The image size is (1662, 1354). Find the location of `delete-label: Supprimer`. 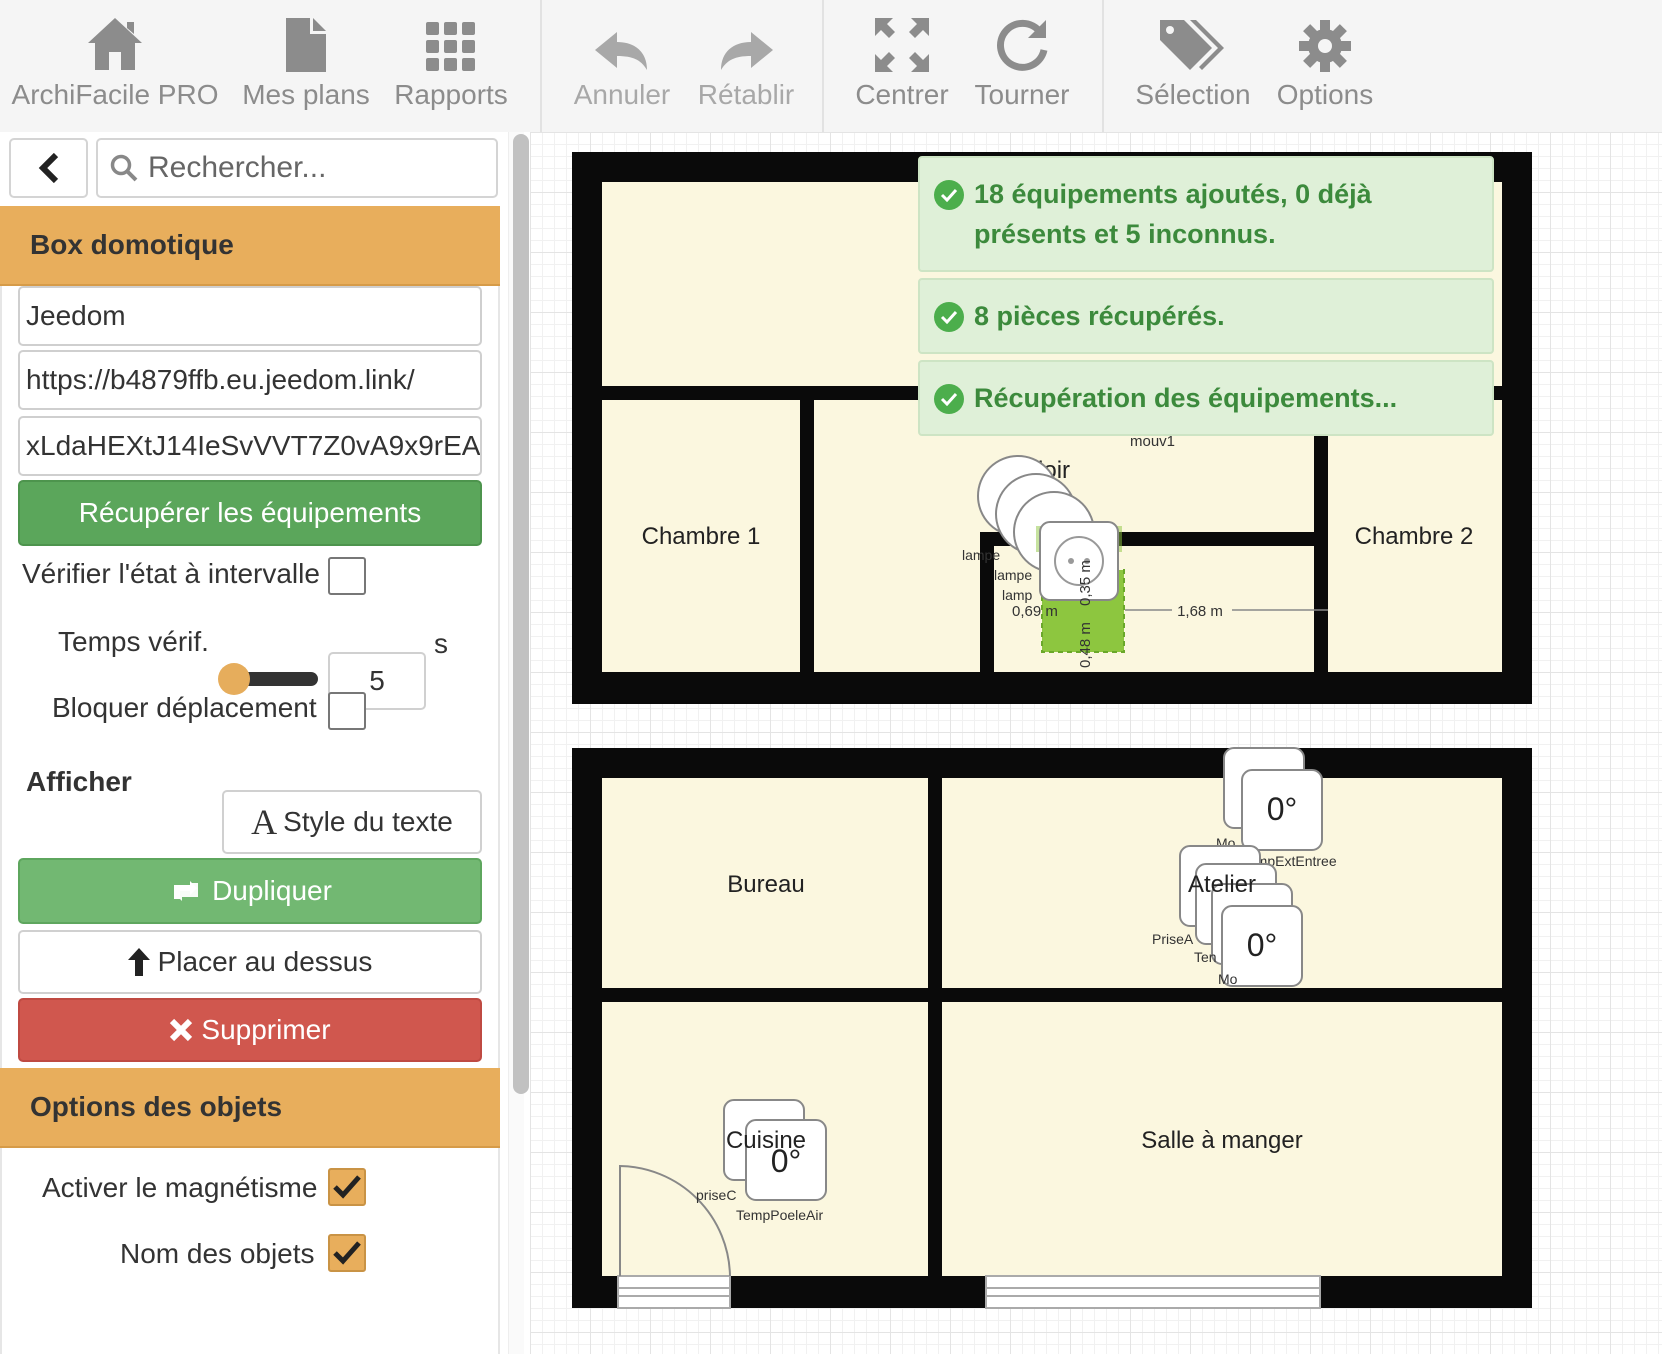

delete-label: Supprimer is located at coordinates (266, 1029).